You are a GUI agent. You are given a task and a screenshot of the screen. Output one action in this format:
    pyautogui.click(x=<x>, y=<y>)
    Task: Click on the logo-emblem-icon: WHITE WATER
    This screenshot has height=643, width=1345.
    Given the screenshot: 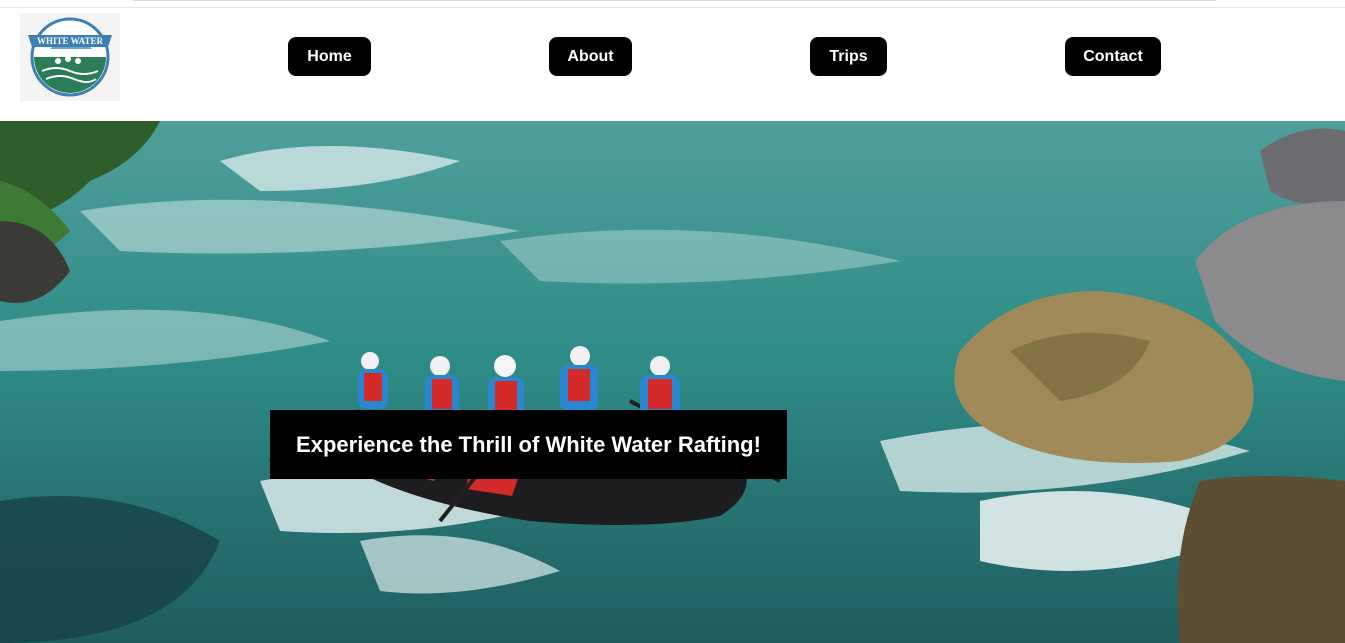 What is the action you would take?
    pyautogui.click(x=70, y=57)
    